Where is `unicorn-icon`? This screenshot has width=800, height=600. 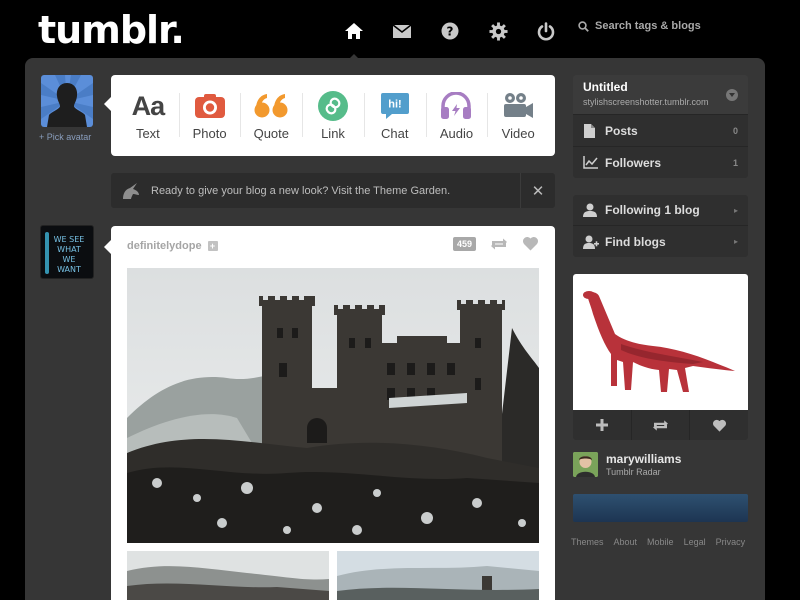 unicorn-icon is located at coordinates (131, 190).